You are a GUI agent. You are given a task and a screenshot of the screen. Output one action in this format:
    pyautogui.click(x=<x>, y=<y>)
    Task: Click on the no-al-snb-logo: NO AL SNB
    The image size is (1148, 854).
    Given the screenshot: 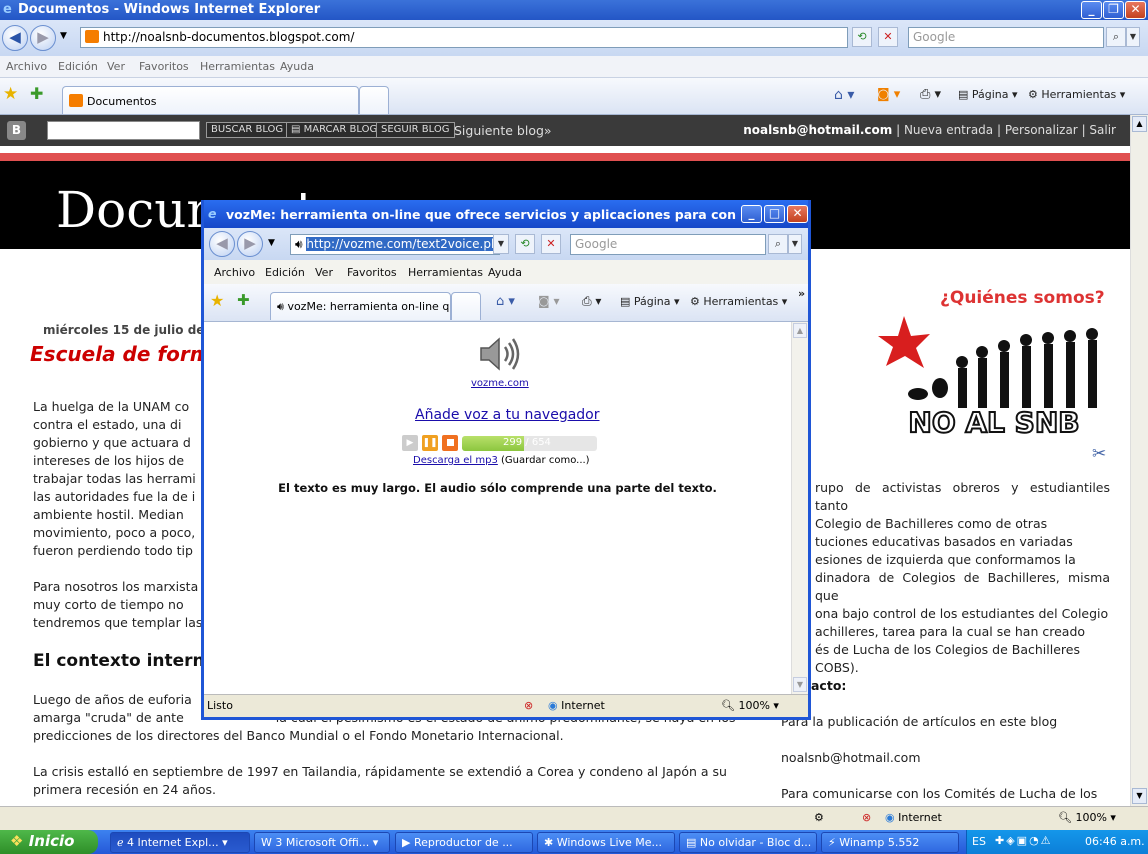 What is the action you would take?
    pyautogui.click(x=994, y=377)
    